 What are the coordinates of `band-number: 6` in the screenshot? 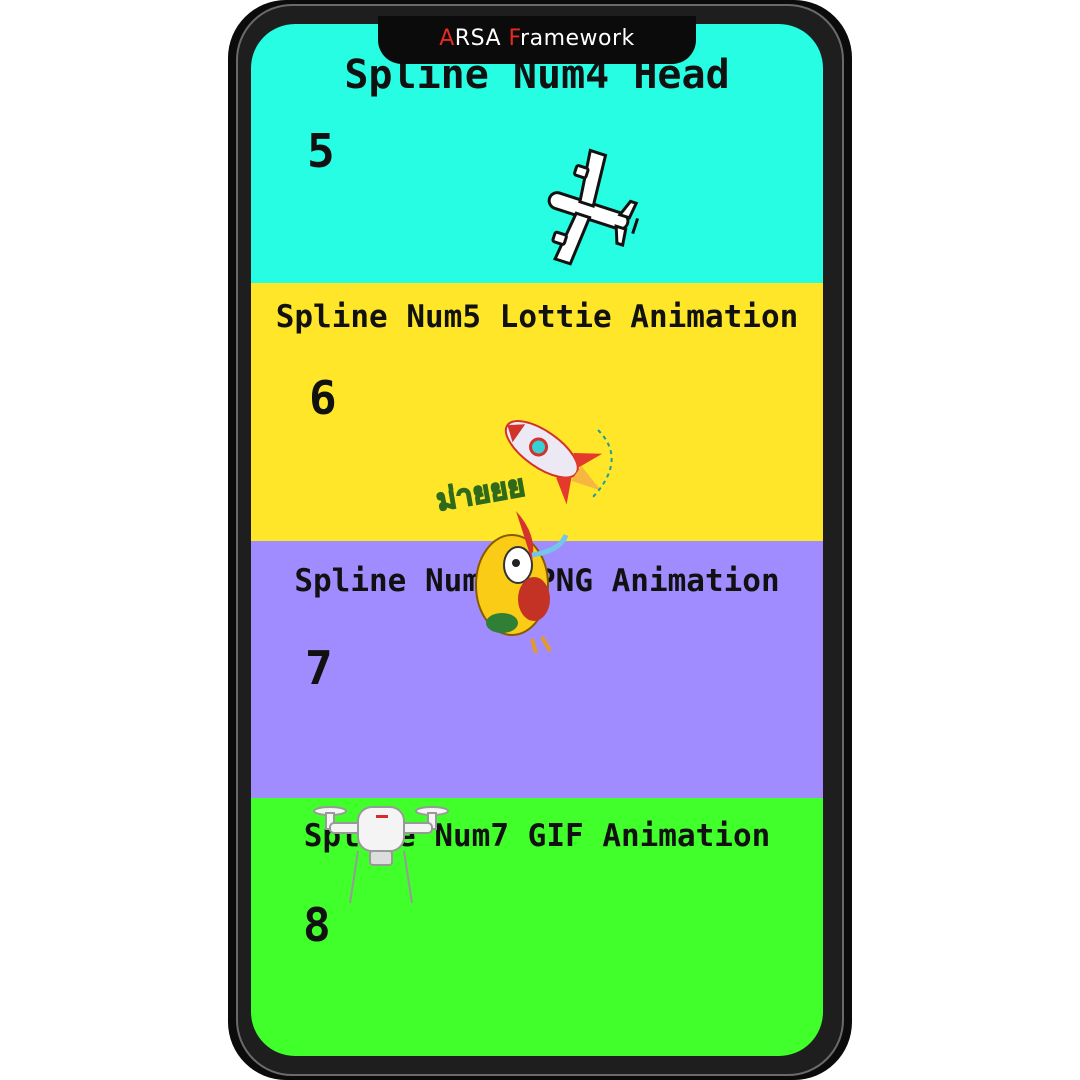 It's located at (323, 398).